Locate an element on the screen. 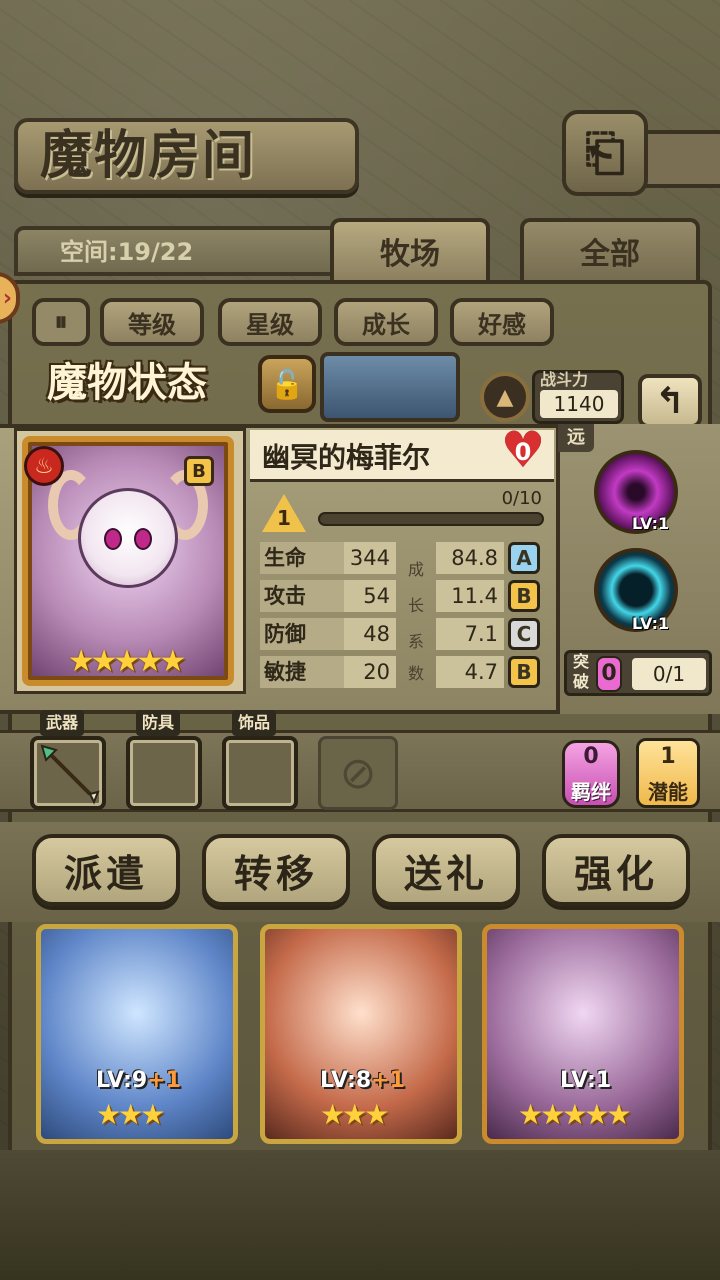  growth-char: 长 is located at coordinates (415, 605).